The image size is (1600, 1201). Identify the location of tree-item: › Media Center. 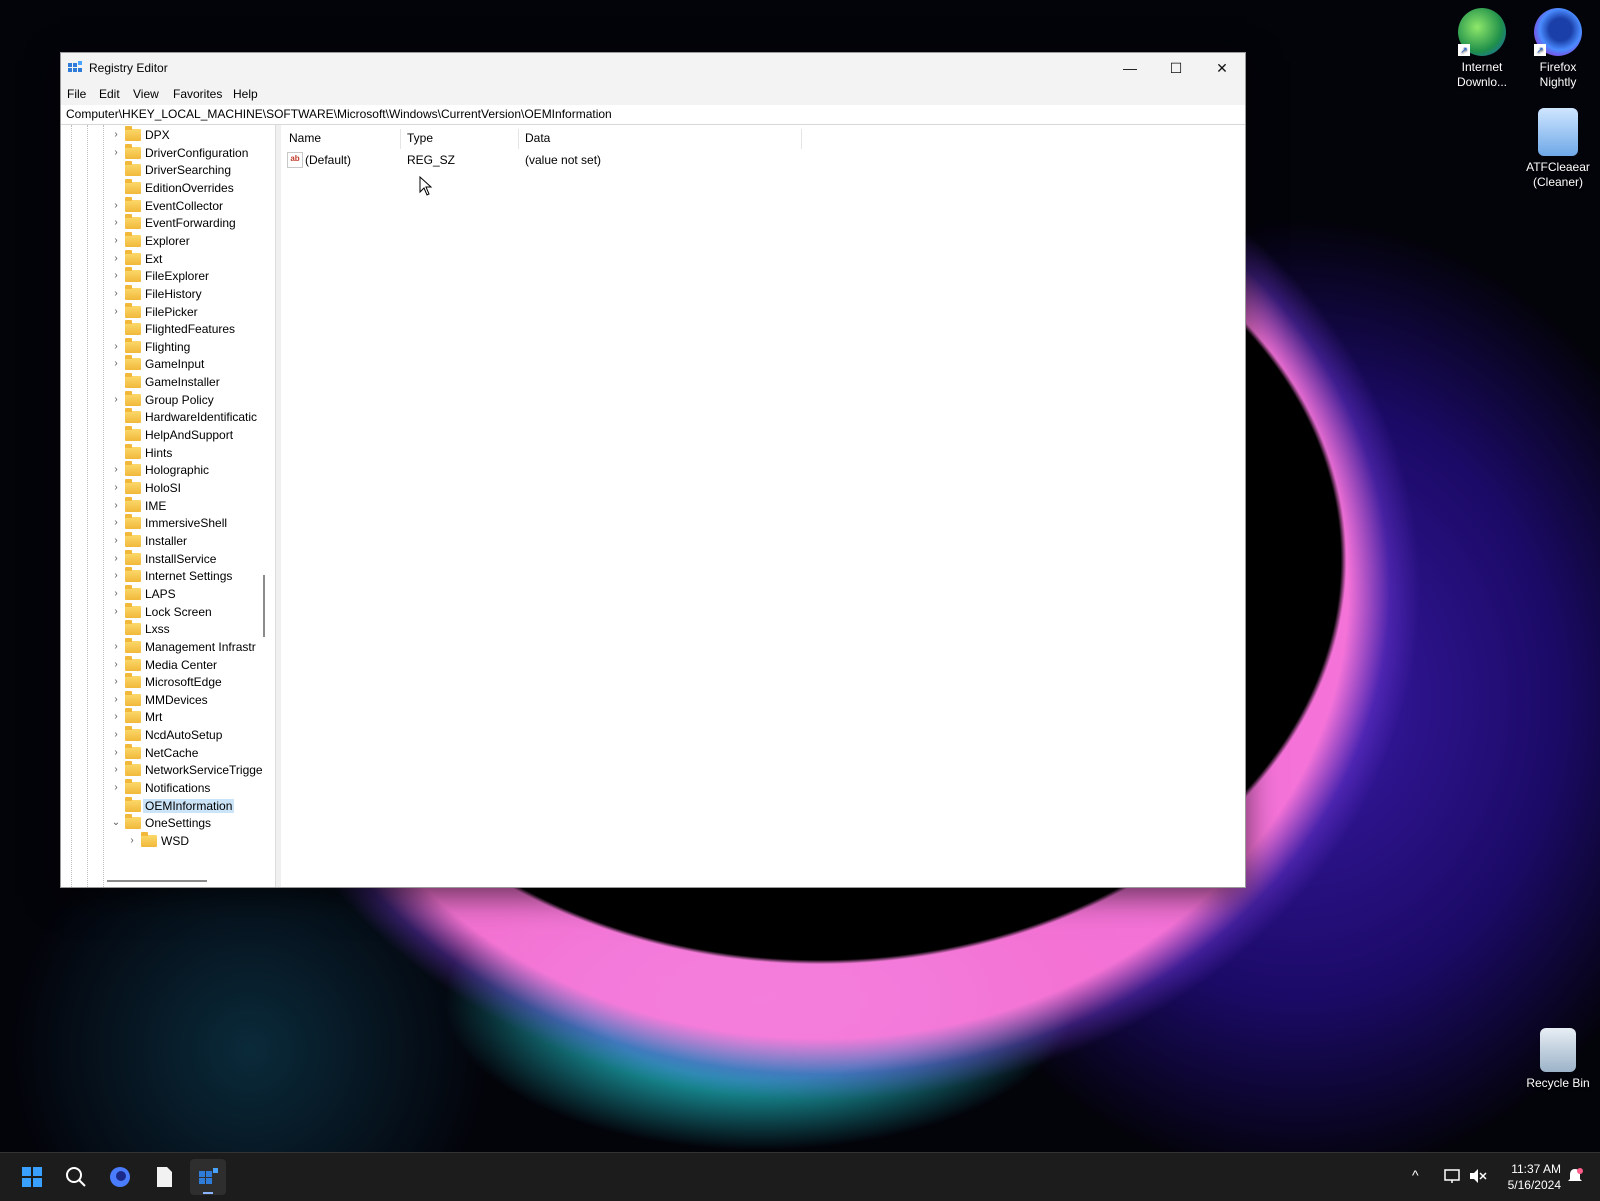
(168, 665).